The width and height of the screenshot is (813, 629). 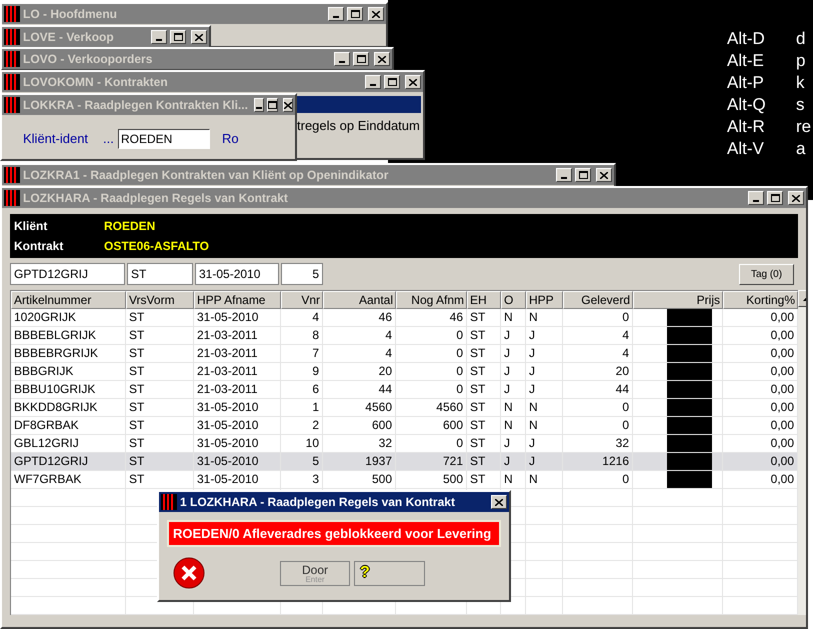 I want to click on table-row: GPTD12GRIJ ST 31-05-2010 5 1937 721 ST J J 1216 0,00, so click(x=404, y=462).